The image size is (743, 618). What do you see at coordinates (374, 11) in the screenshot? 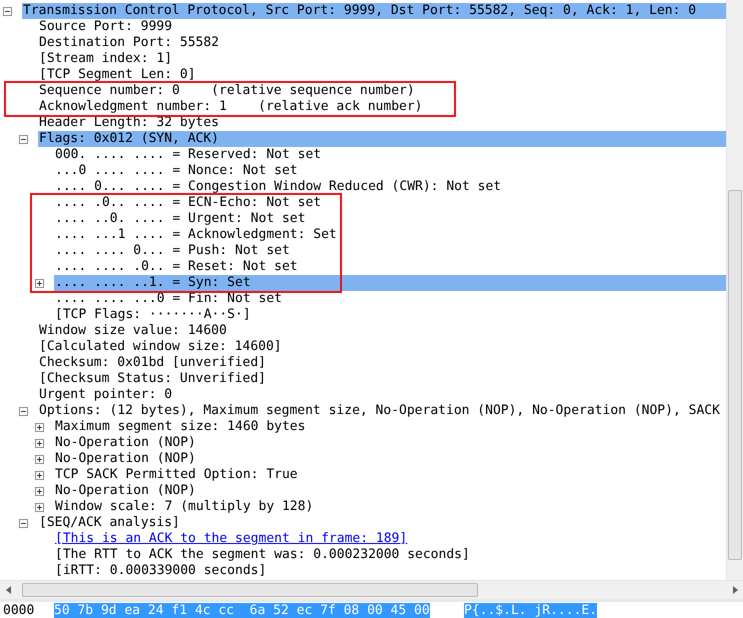
I see `tree-item: Transmission Control Protocol, Src Port: 9999, Dst Port: 55582, Seq: 0, Ack: 1, Len: 0` at bounding box center [374, 11].